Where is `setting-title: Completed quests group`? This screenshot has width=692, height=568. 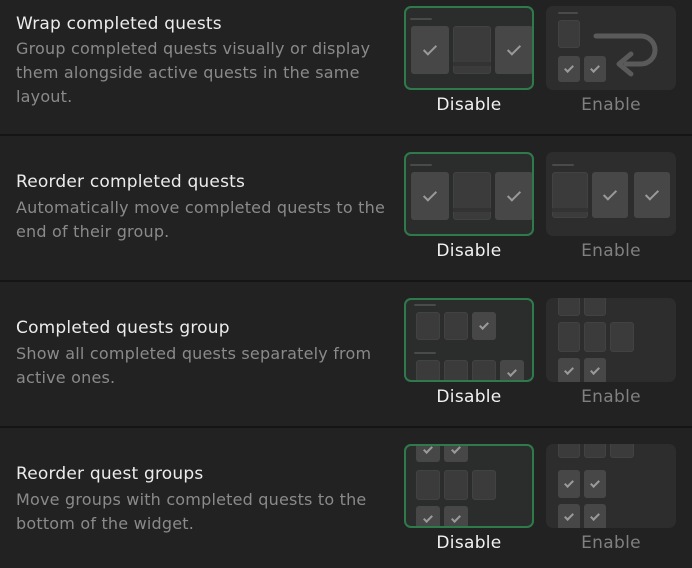
setting-title: Completed quests group is located at coordinates (123, 328).